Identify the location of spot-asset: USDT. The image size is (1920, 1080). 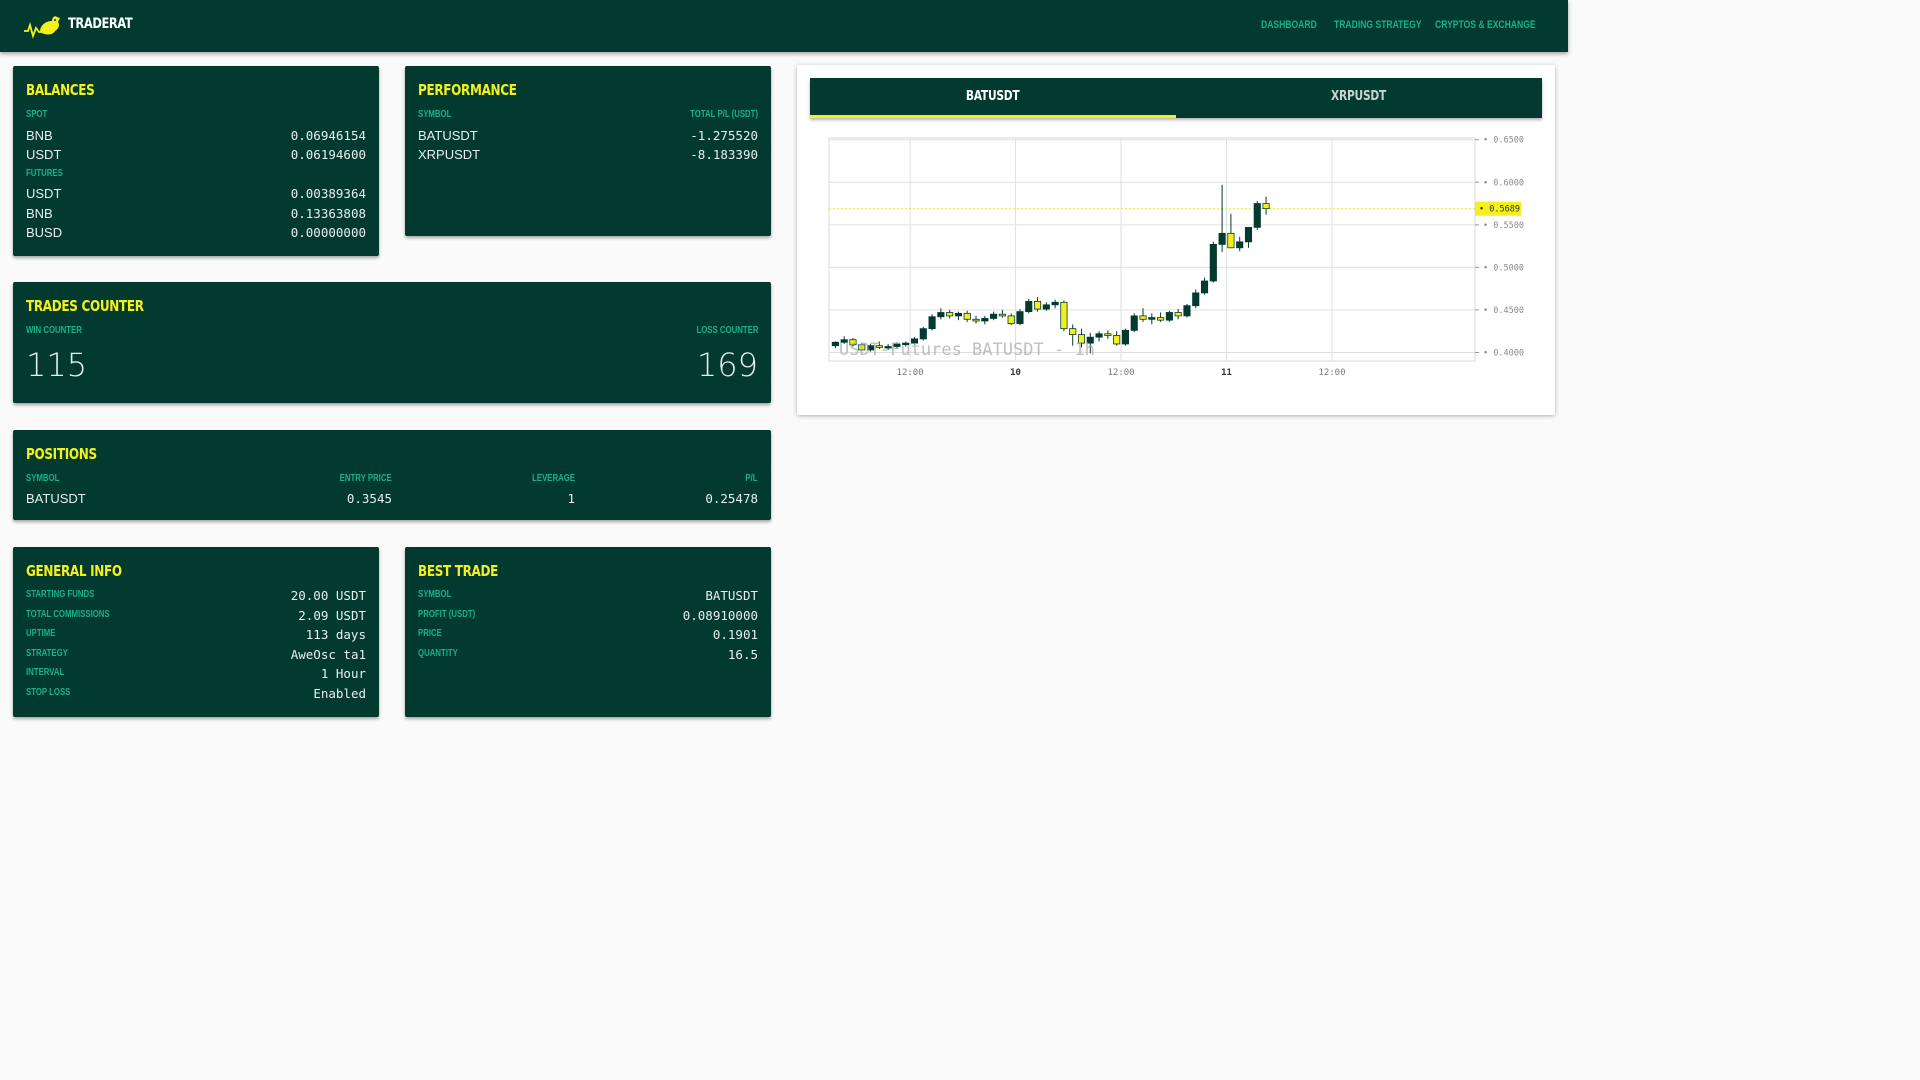
(44, 154).